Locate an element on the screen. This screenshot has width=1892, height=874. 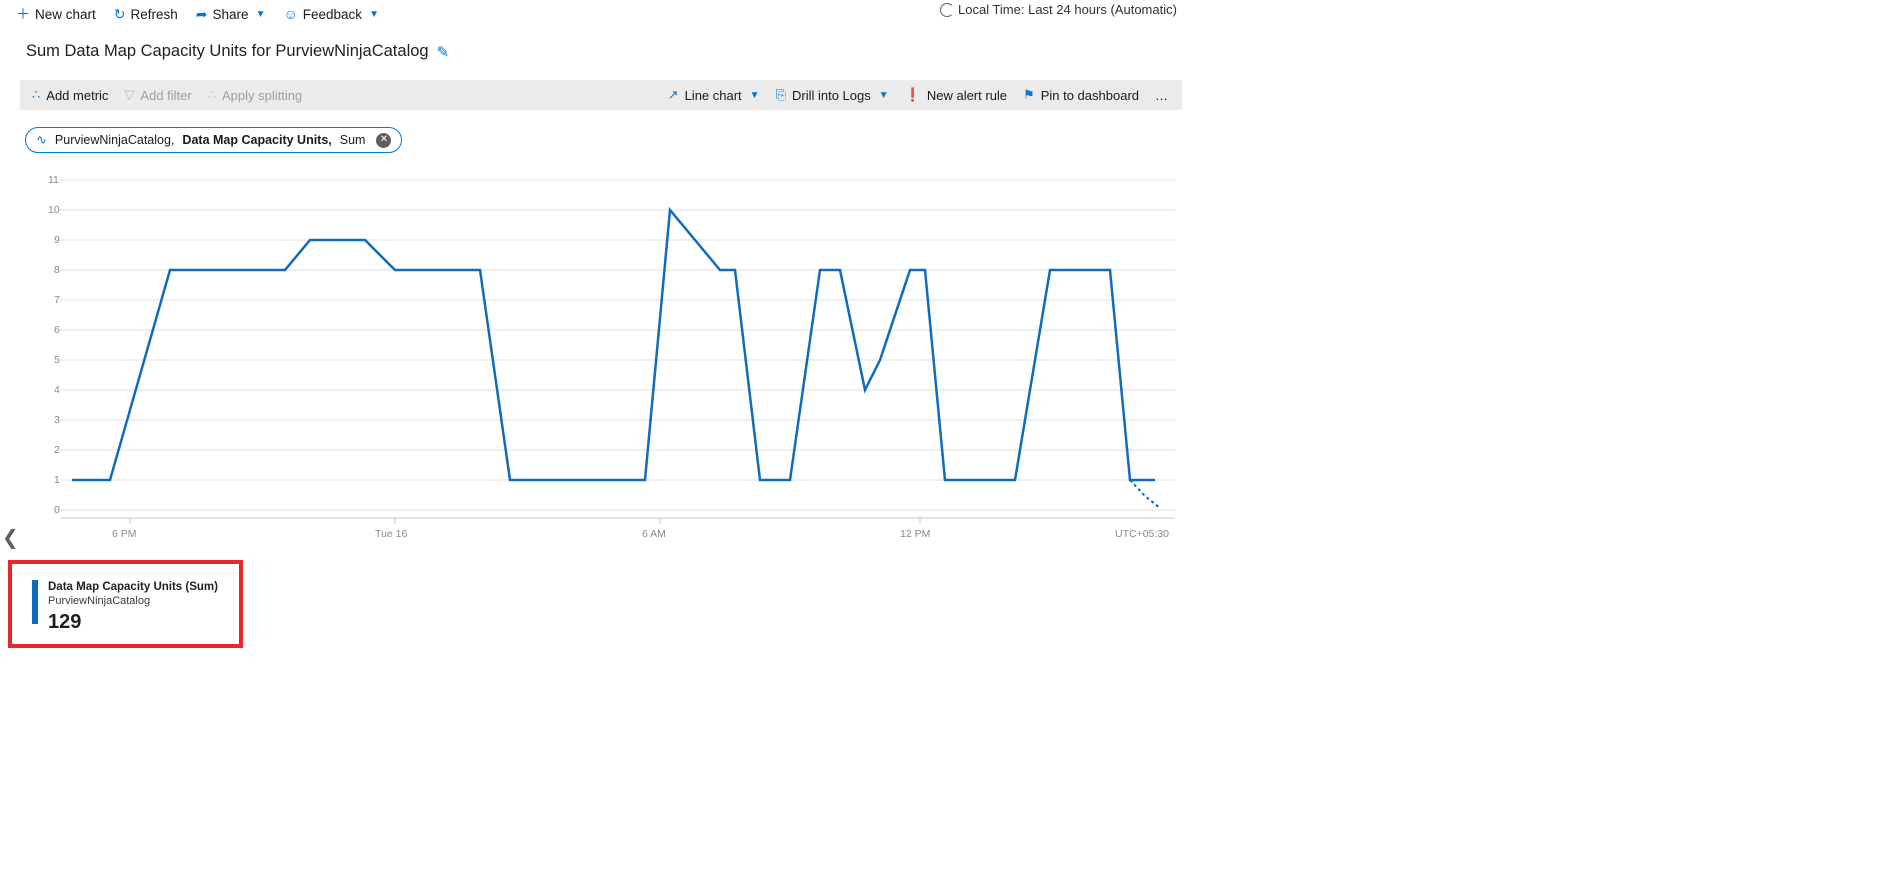
pencil-icon: ✎ is located at coordinates (443, 52).